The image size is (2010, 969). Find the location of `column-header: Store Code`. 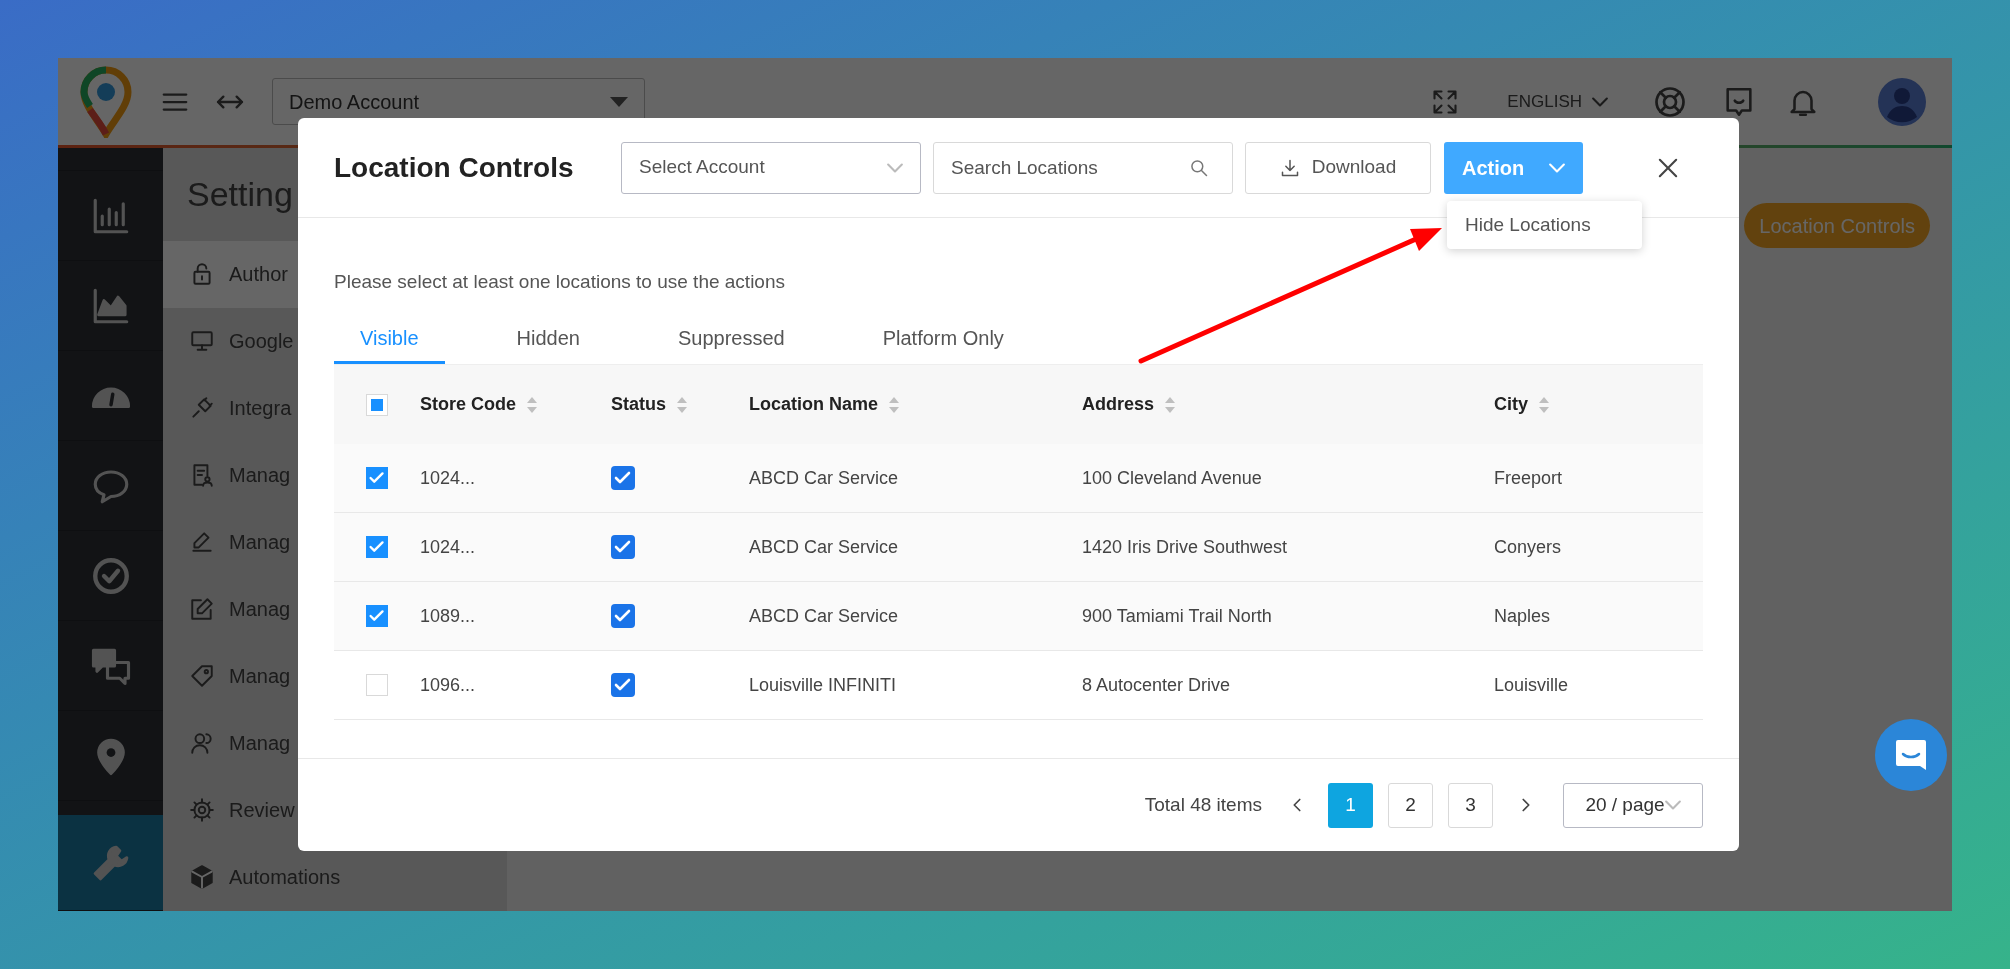

column-header: Store Code is located at coordinates (468, 404).